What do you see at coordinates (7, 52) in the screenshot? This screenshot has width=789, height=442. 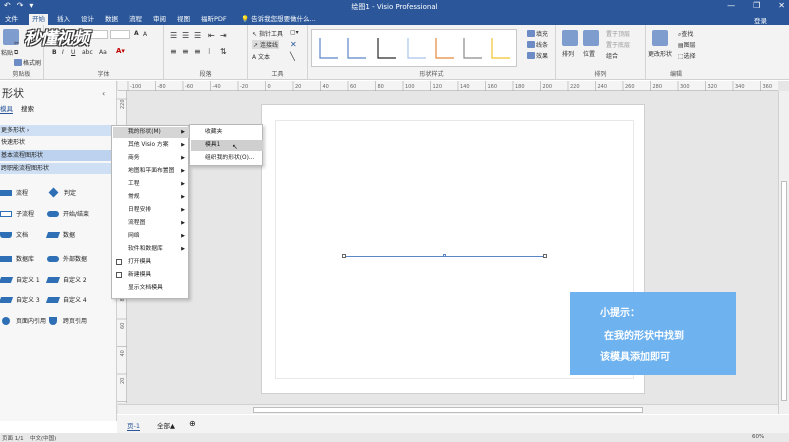 I see `paste-button: 粘贴` at bounding box center [7, 52].